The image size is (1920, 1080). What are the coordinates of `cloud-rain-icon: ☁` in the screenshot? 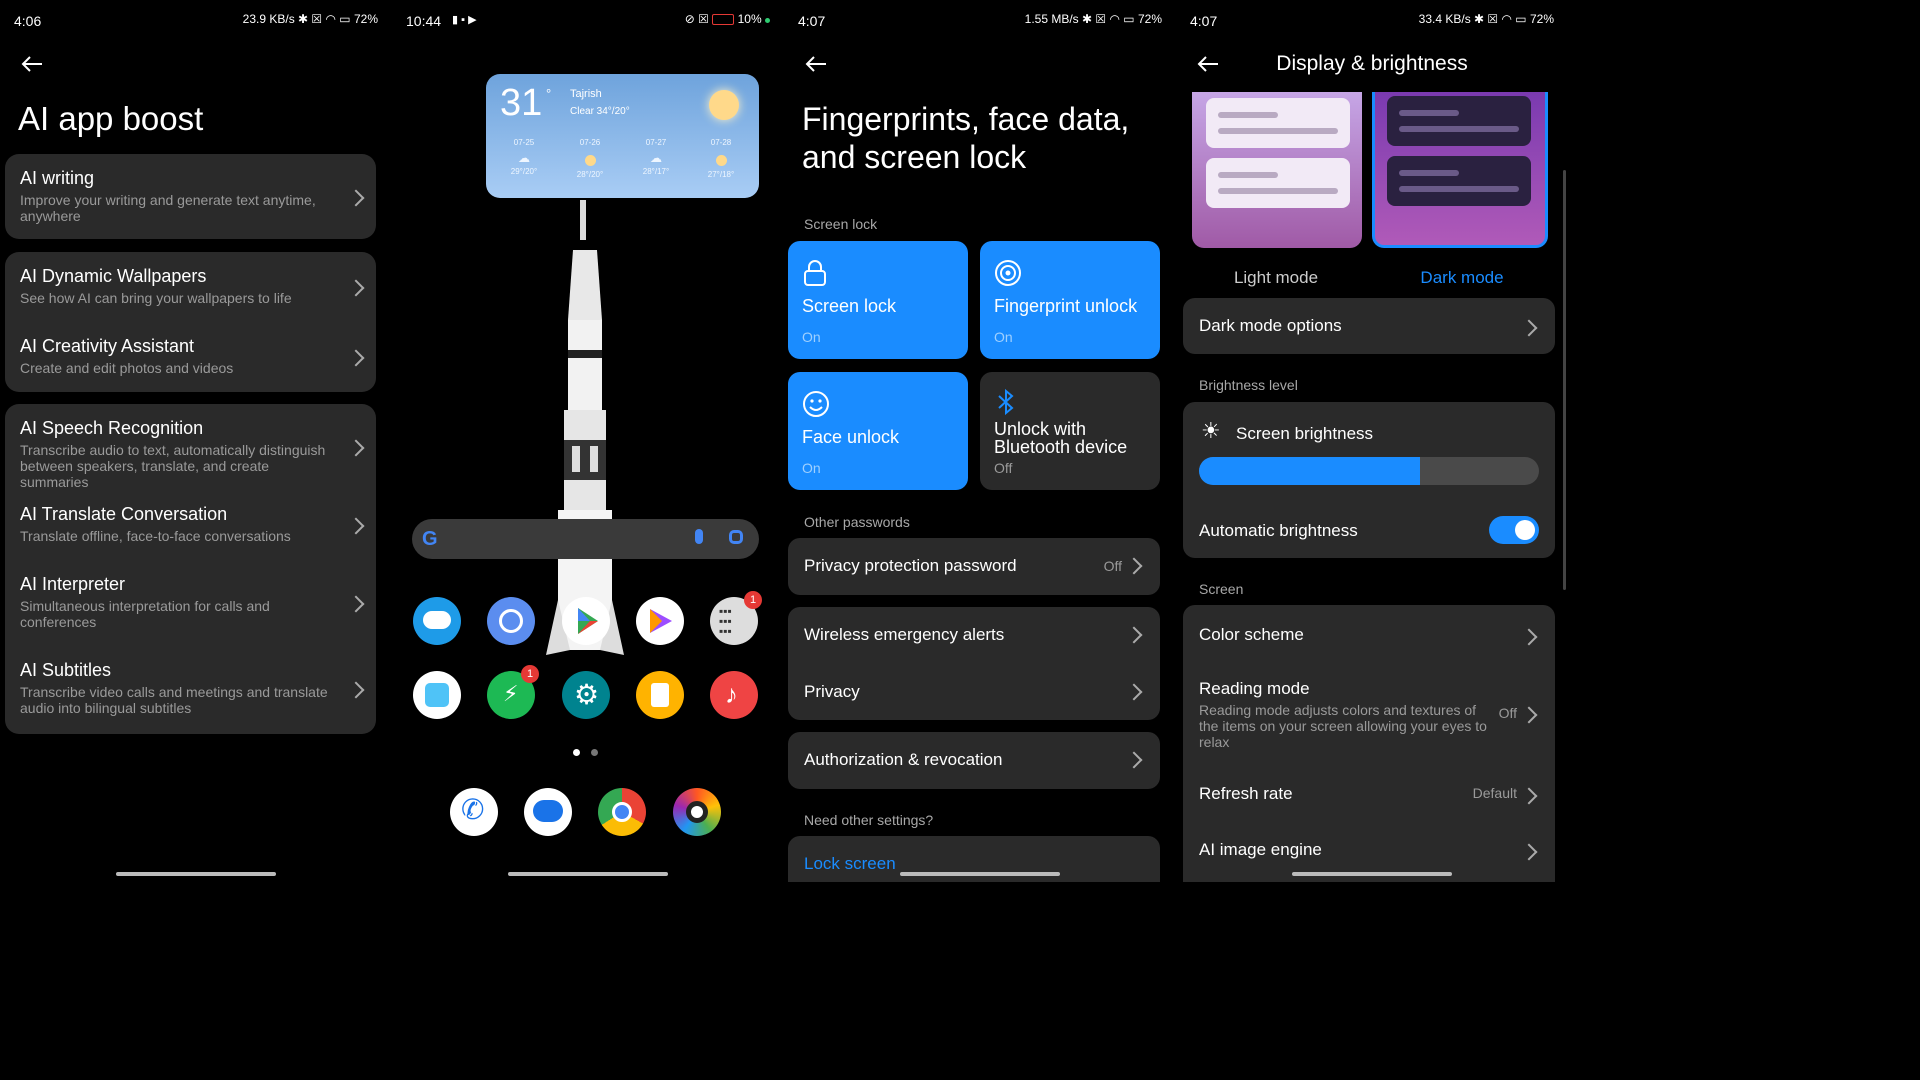 It's located at (656, 158).